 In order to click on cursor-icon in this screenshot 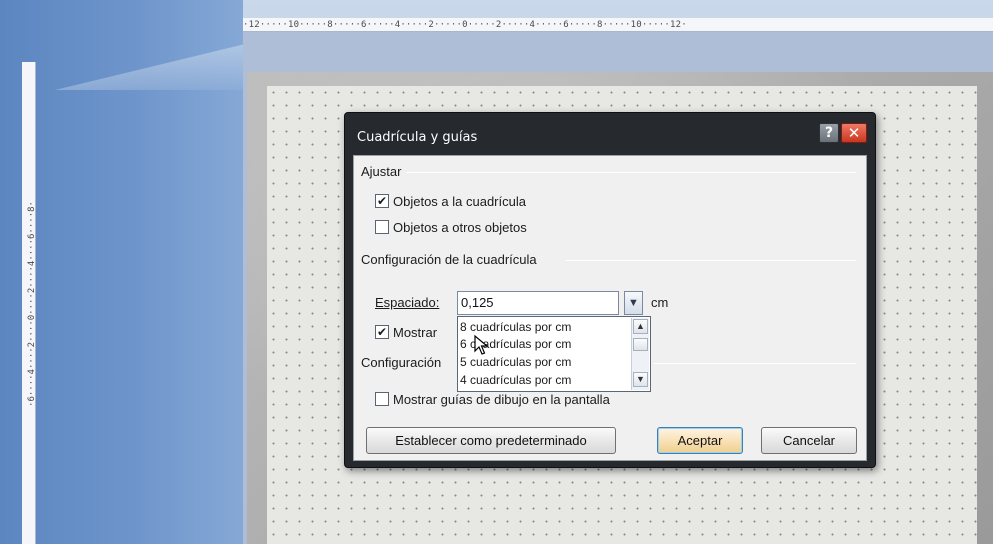, I will do `click(481, 344)`.